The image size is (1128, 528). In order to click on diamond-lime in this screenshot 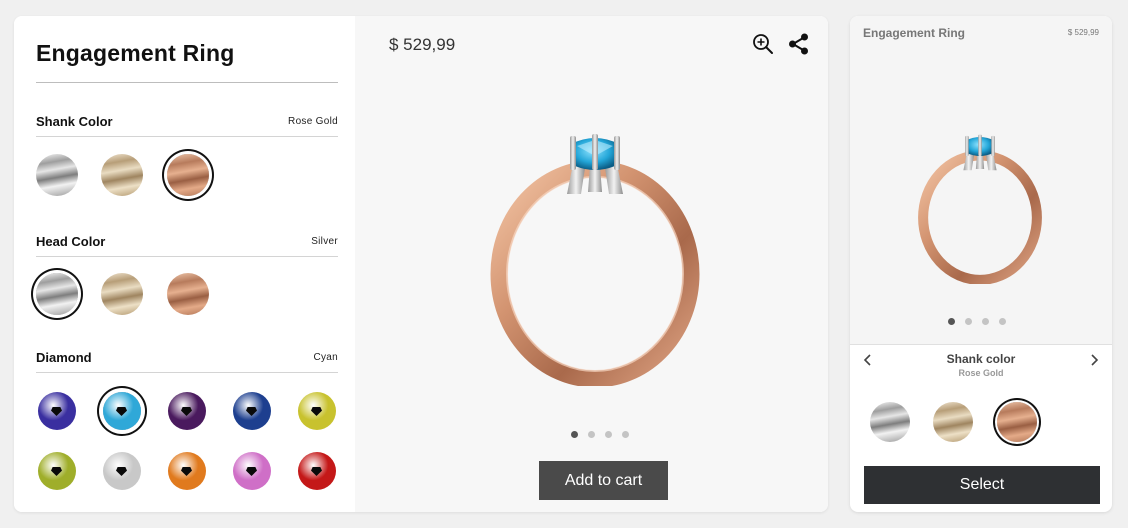, I will do `click(57, 471)`.